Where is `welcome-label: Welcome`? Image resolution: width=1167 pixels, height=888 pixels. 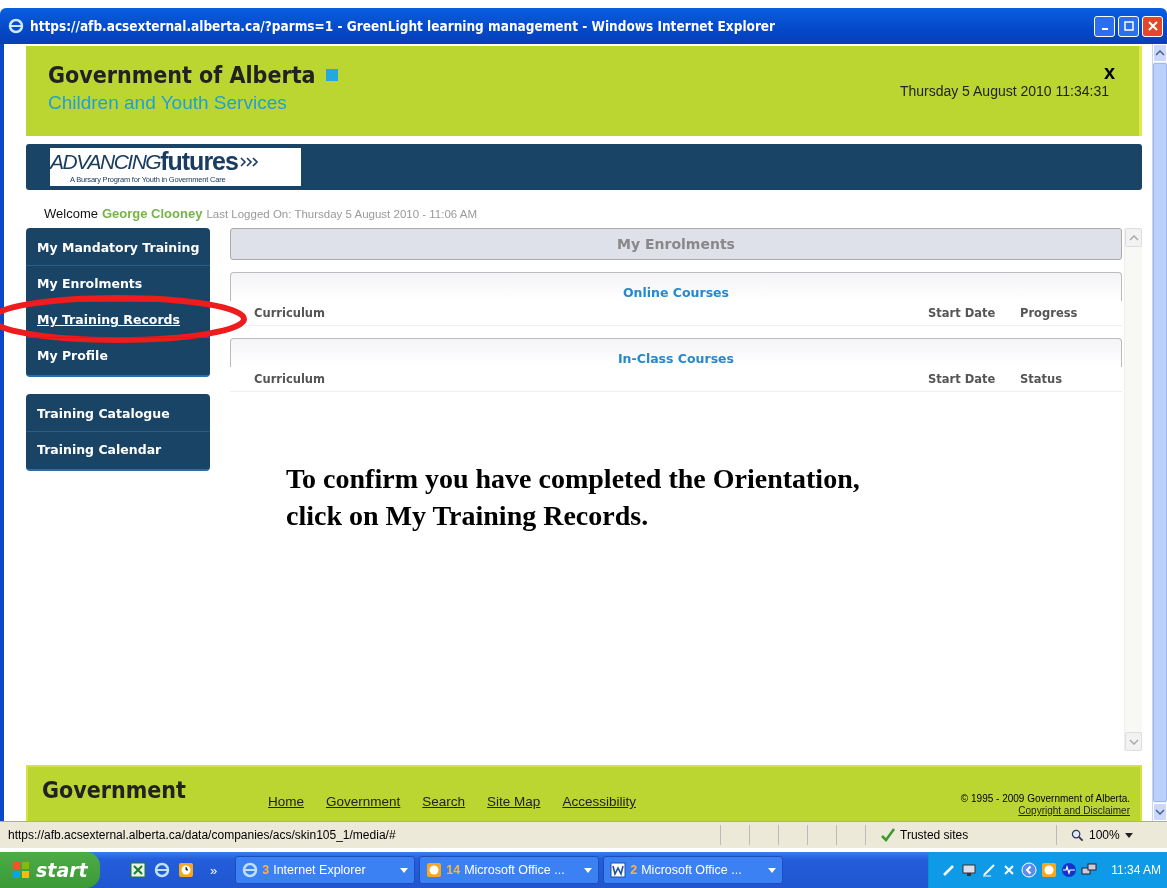 welcome-label: Welcome is located at coordinates (71, 213).